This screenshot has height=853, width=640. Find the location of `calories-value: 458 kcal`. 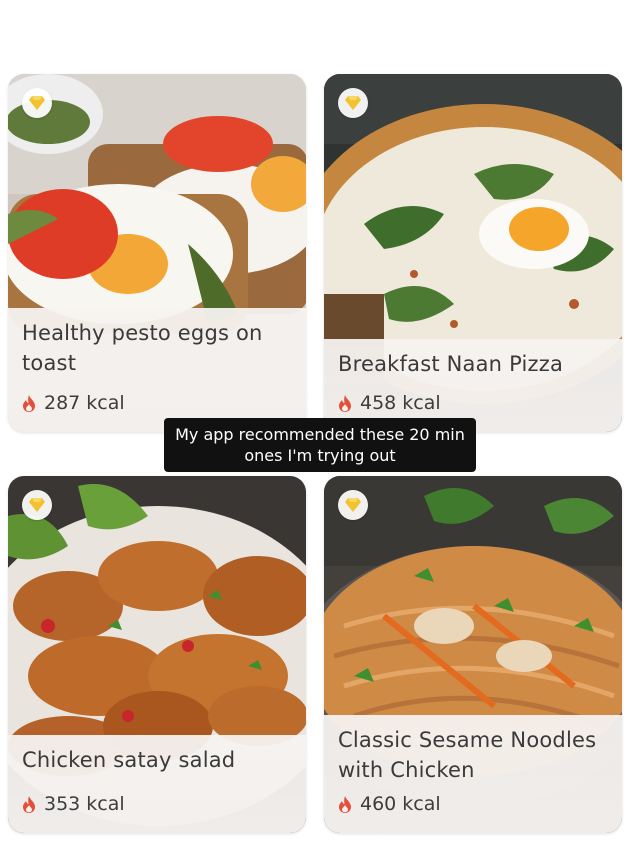

calories-value: 458 kcal is located at coordinates (400, 403).